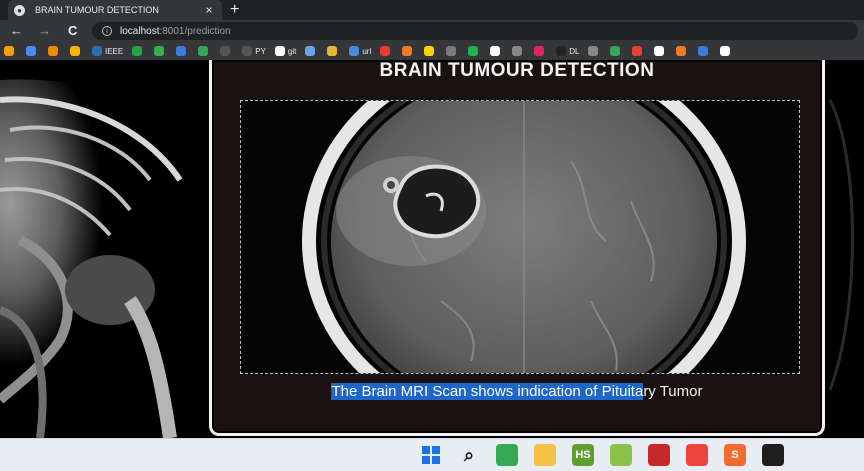  What do you see at coordinates (44, 31) in the screenshot?
I see `forward-button: →` at bounding box center [44, 31].